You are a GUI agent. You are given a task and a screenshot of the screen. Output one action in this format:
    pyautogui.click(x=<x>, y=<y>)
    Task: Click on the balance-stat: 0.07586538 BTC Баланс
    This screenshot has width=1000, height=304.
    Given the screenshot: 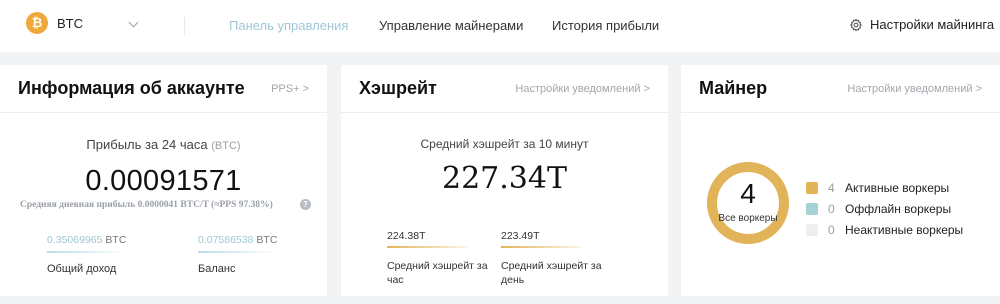 What is the action you would take?
    pyautogui.click(x=258, y=254)
    